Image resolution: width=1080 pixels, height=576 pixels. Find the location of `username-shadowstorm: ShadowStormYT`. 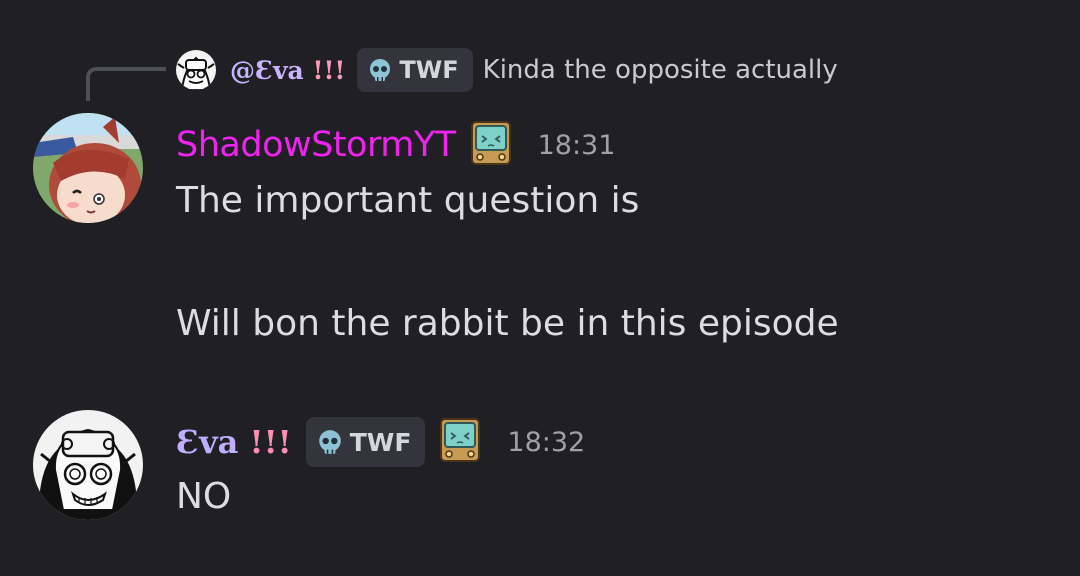

username-shadowstorm: ShadowStormYT is located at coordinates (316, 145).